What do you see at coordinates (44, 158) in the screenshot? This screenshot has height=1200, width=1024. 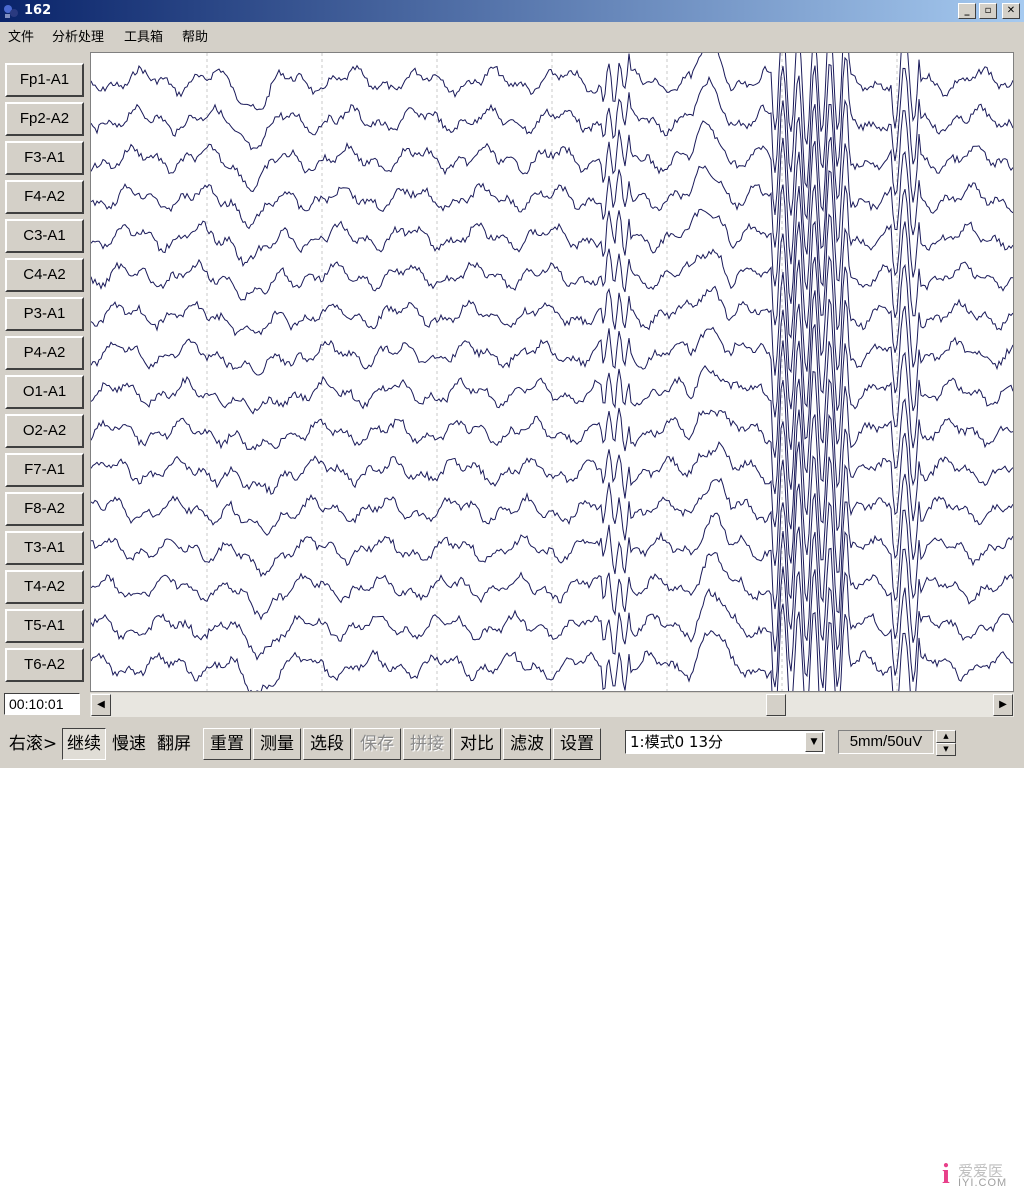 I see `channel-button: F3-A1` at bounding box center [44, 158].